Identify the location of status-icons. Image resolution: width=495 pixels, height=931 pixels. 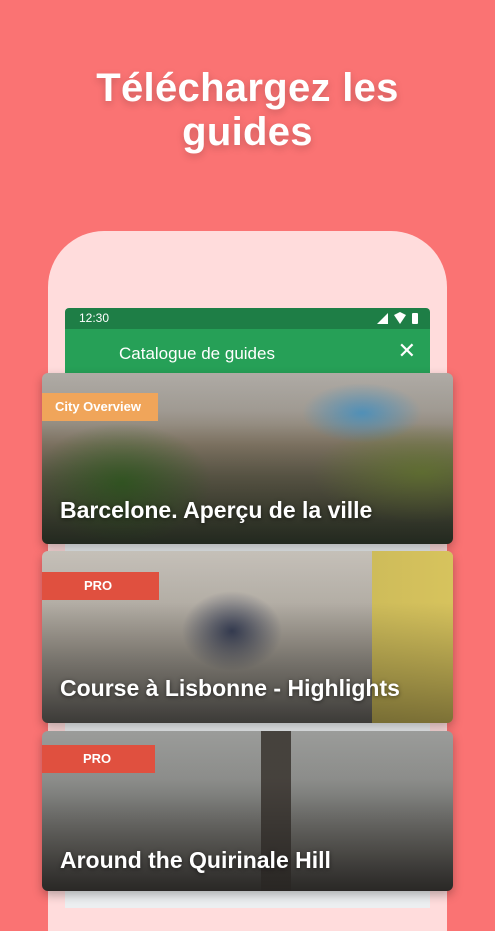
(397, 318).